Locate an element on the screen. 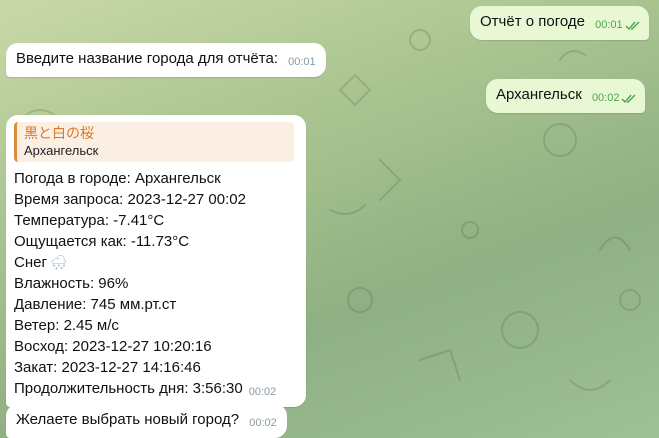 This screenshot has width=659, height=438. snow-cloud-icon: 🌨 is located at coordinates (58, 262).